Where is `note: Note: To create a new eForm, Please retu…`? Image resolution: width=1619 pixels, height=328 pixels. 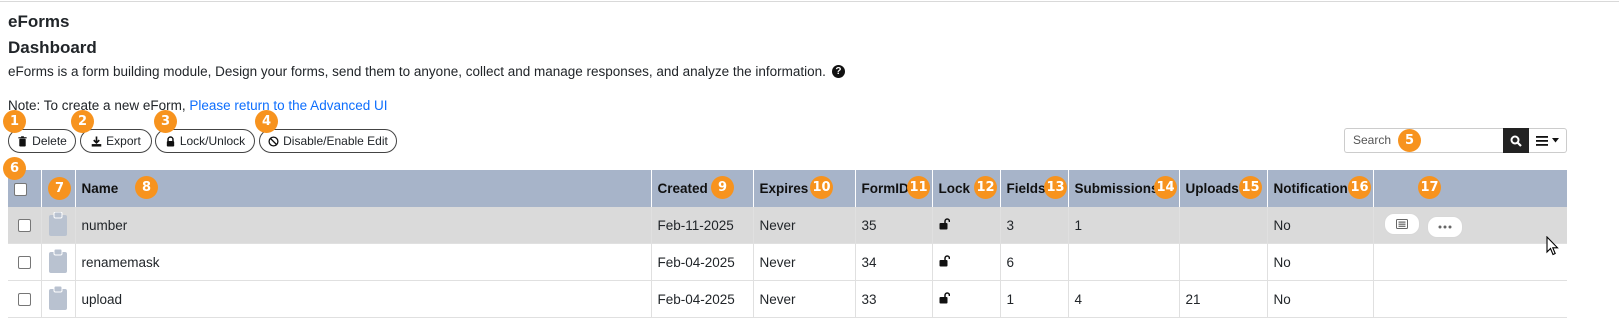 note: Note: To create a new eForm, Please retu… is located at coordinates (197, 105).